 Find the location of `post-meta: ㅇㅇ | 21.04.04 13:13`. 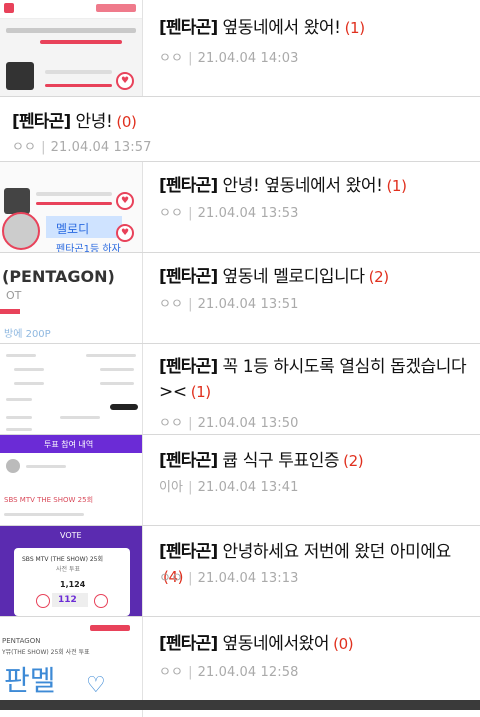

post-meta: ㅇㅇ | 21.04.04 13:13 is located at coordinates (229, 578).